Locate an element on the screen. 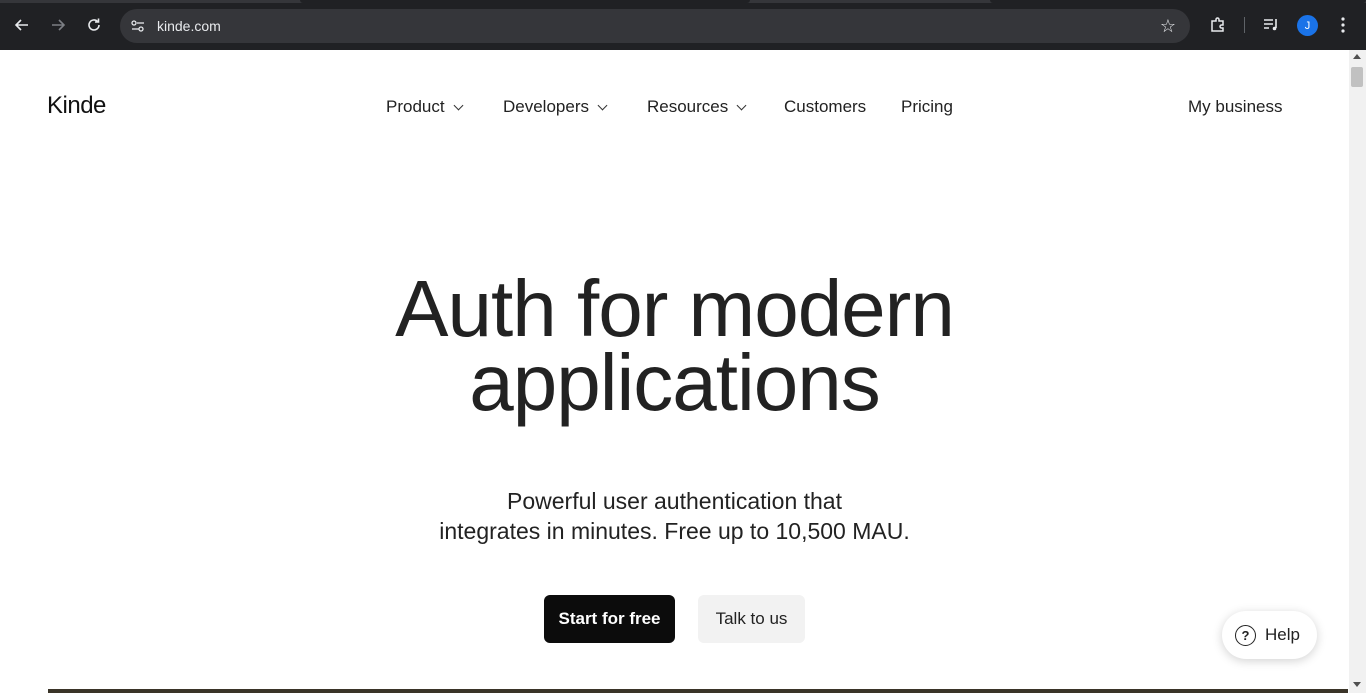 The height and width of the screenshot is (693, 1366). nav-pricing: Pricing is located at coordinates (927, 107).